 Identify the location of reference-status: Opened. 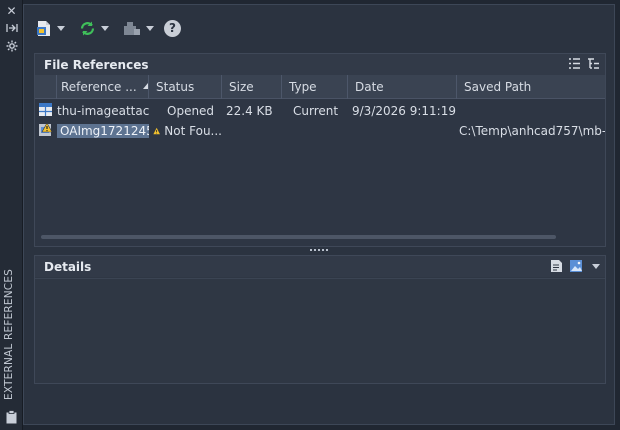
(191, 110).